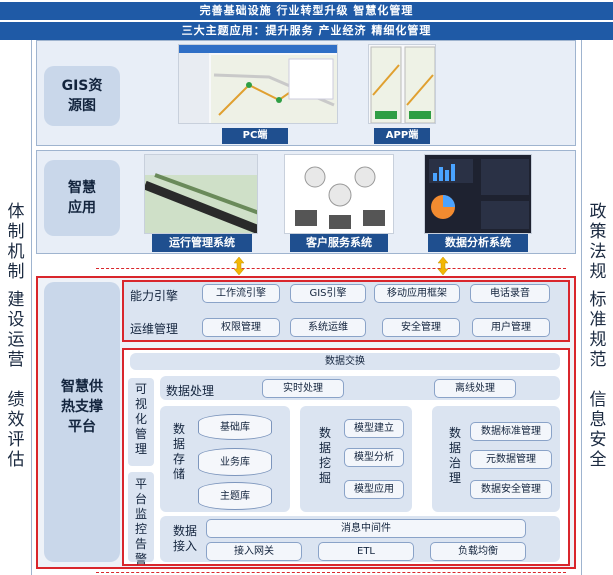  I want to click on access-item: 负载均衡, so click(478, 551).